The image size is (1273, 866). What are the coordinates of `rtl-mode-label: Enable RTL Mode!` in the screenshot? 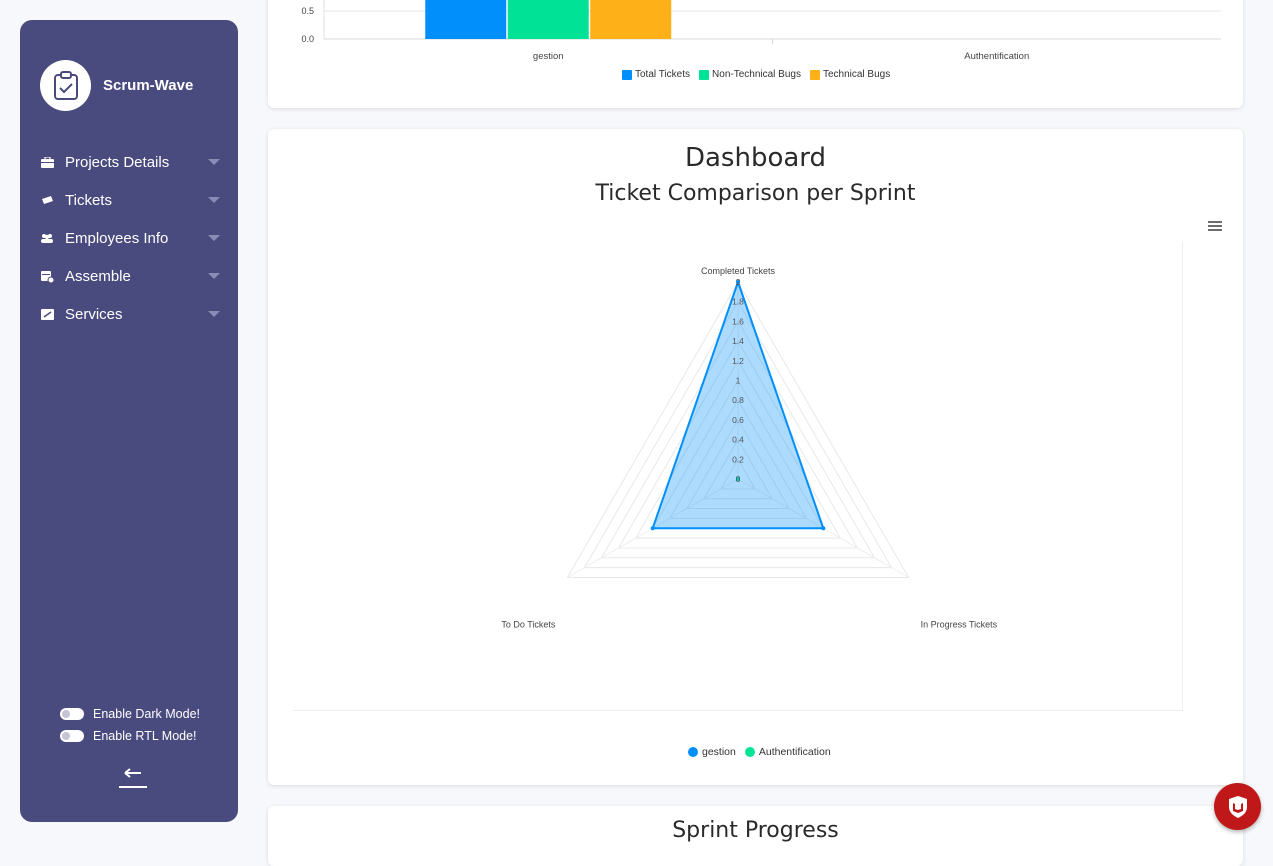 It's located at (145, 736).